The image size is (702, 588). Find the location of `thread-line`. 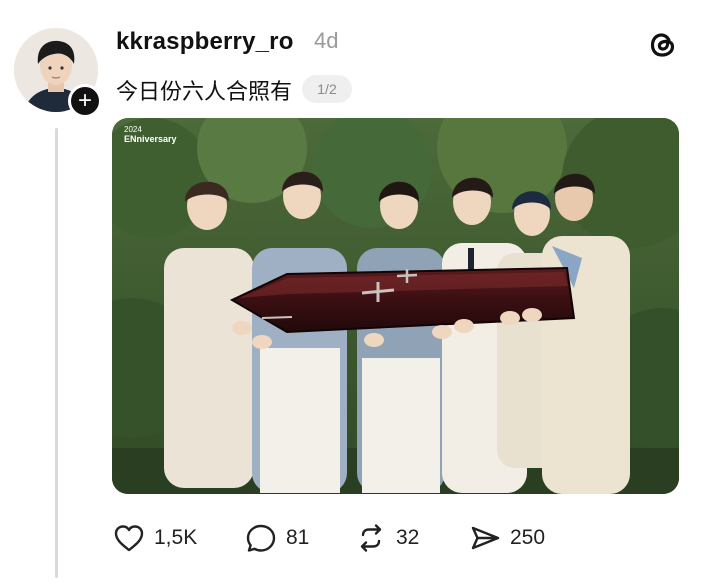

thread-line is located at coordinates (56, 353).